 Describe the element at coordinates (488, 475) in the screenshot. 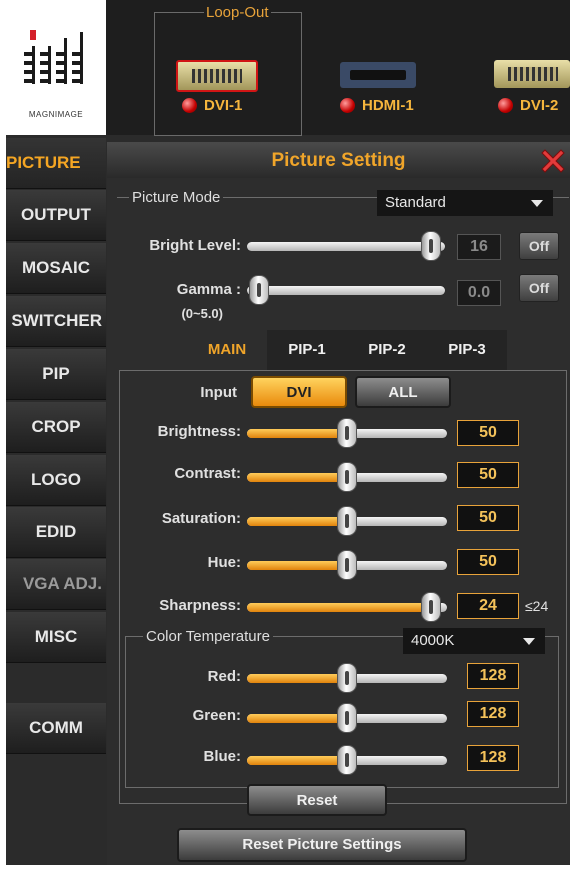

I see `contrast-value: 50` at that location.